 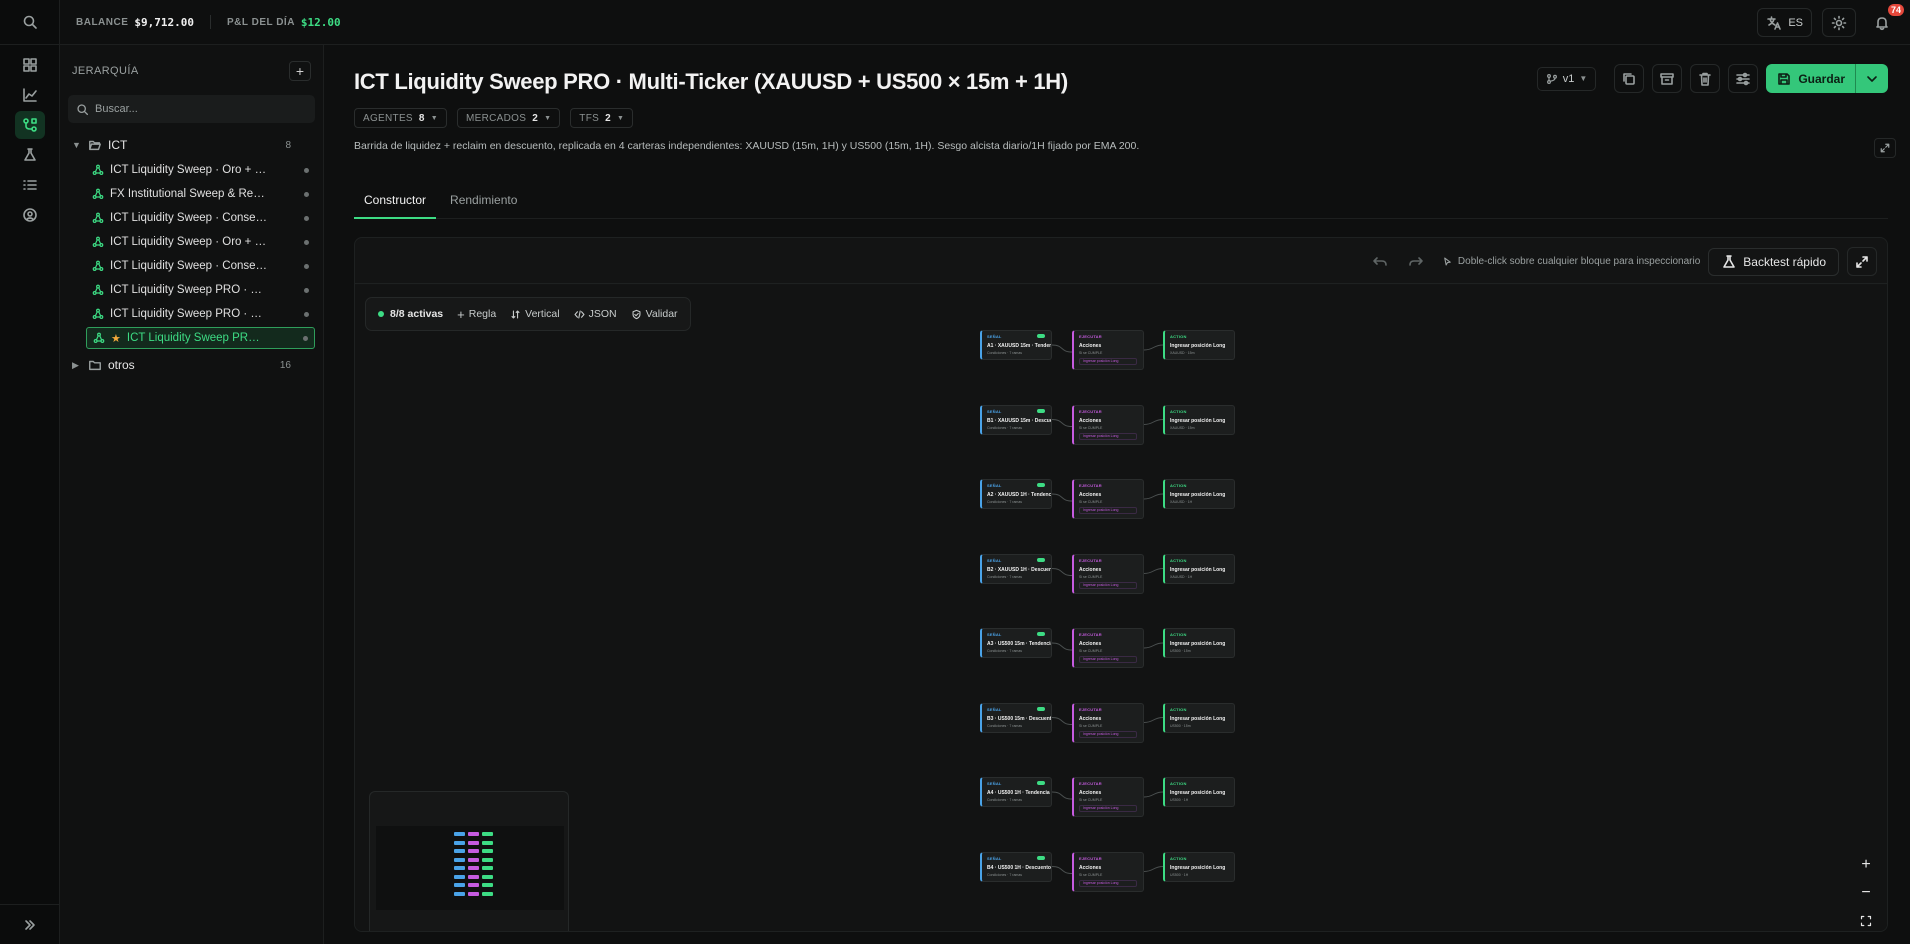 What do you see at coordinates (1380, 262) in the screenshot?
I see `undo-button` at bounding box center [1380, 262].